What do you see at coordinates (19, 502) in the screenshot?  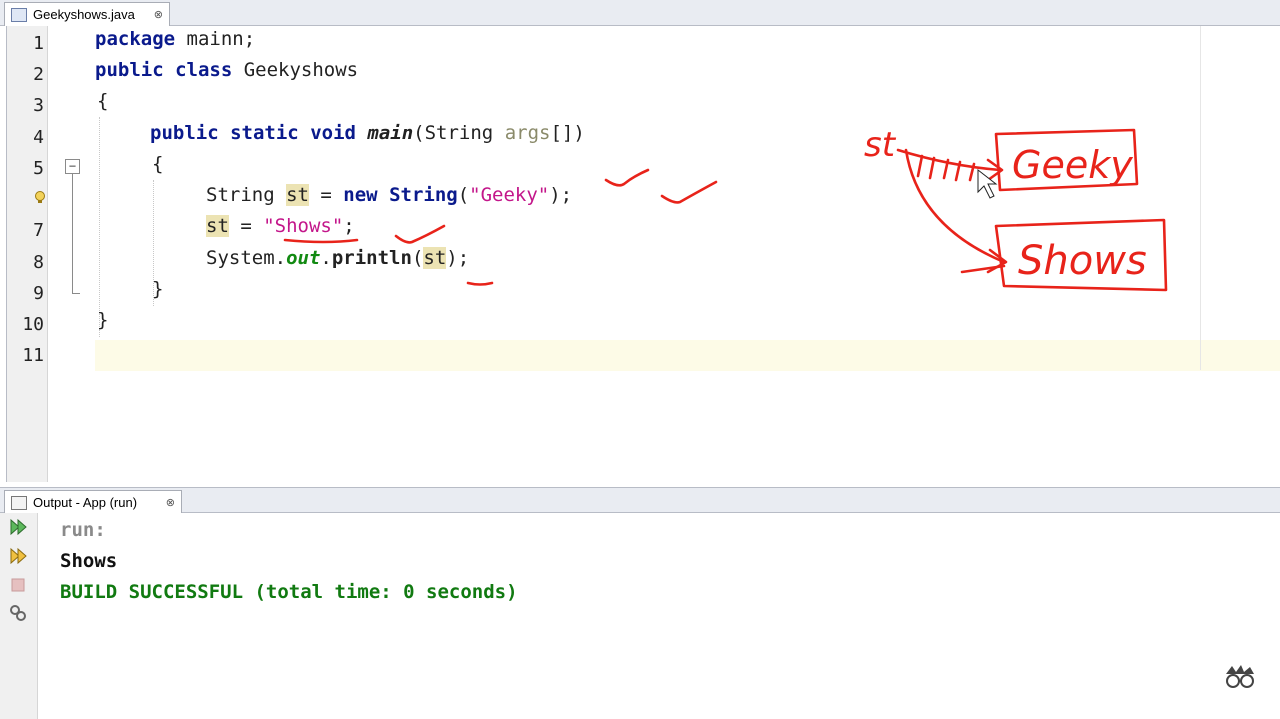 I see `output-window-icon` at bounding box center [19, 502].